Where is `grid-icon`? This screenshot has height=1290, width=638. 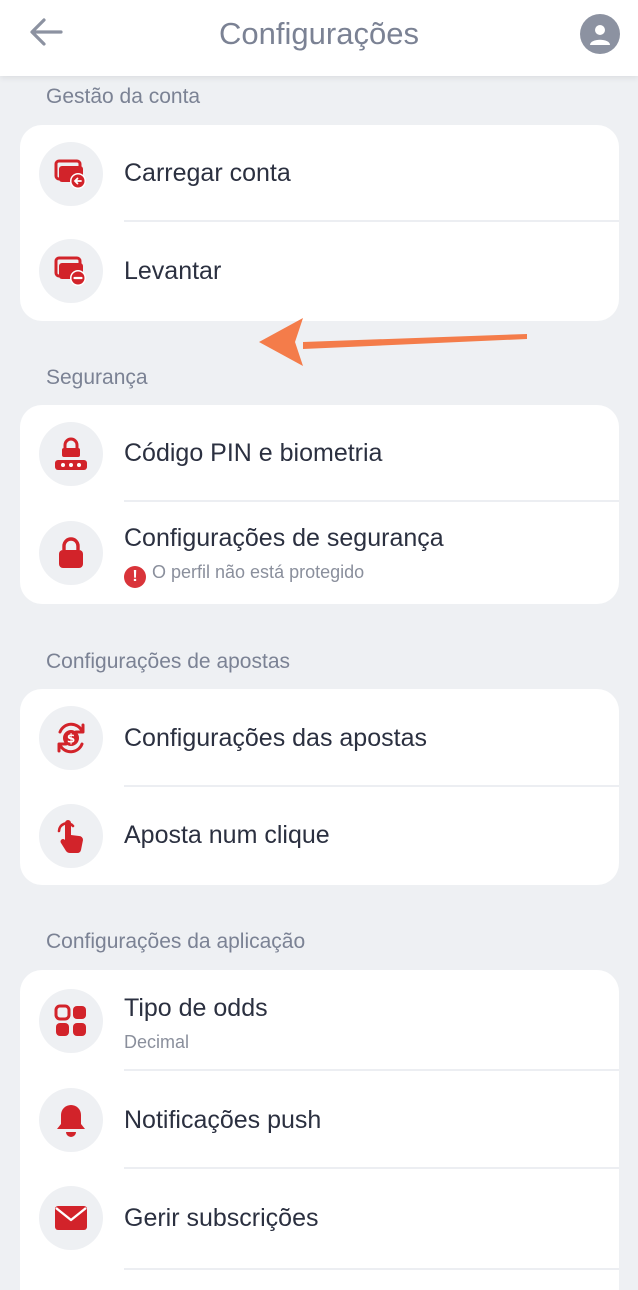 grid-icon is located at coordinates (70, 1020).